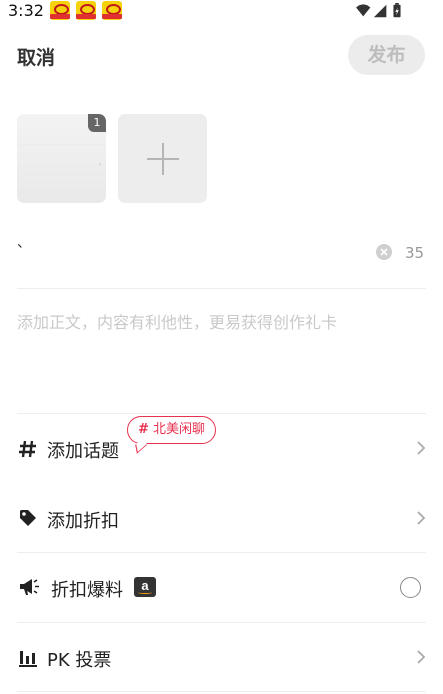 The image size is (443, 694). What do you see at coordinates (187, 247) in the screenshot?
I see `title-input: 、` at bounding box center [187, 247].